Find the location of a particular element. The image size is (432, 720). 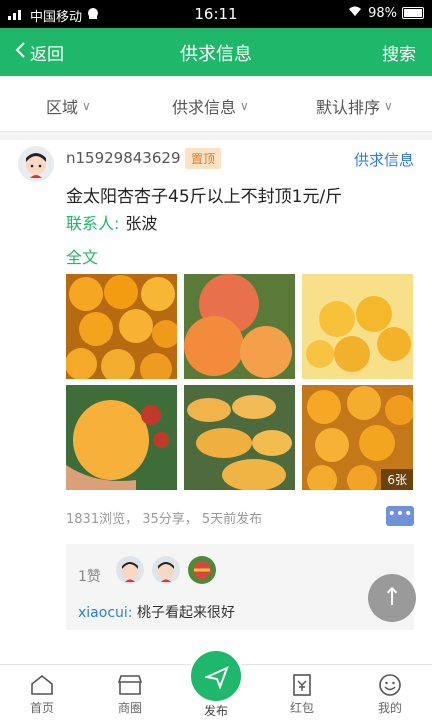

photo-count: 6张 is located at coordinates (397, 479).